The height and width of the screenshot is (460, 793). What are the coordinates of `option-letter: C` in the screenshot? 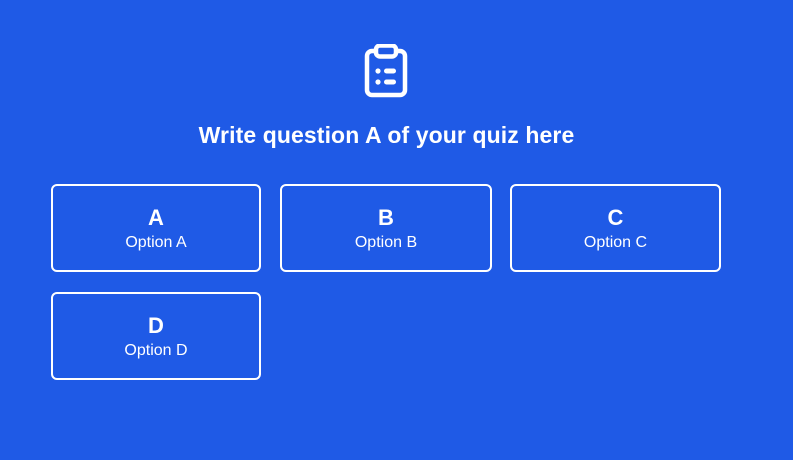 It's located at (615, 217).